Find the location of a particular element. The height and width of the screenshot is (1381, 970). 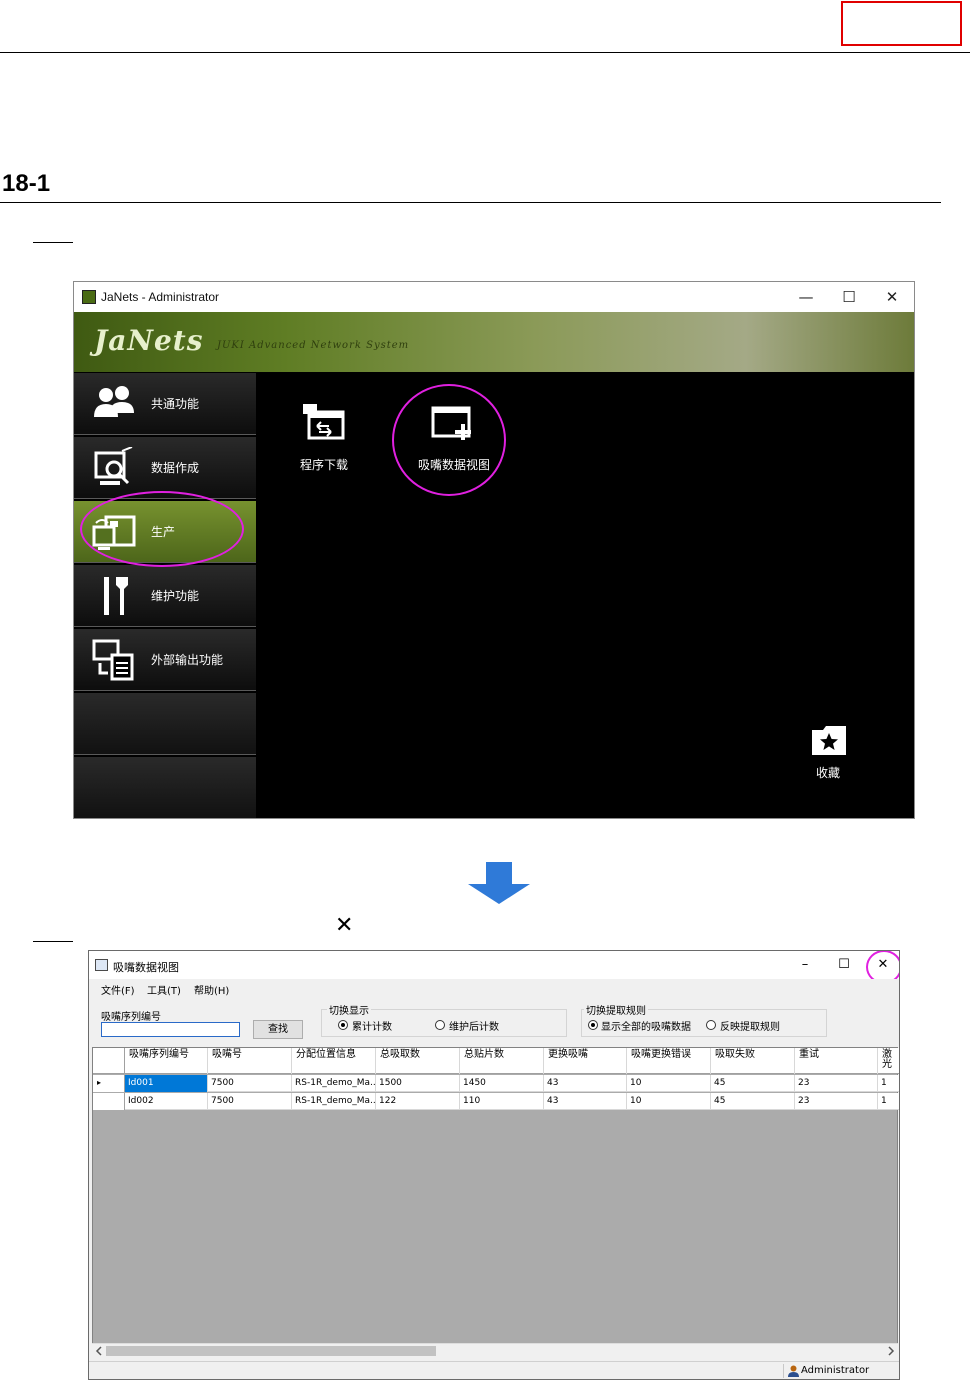

tools-icon is located at coordinates (116, 596).